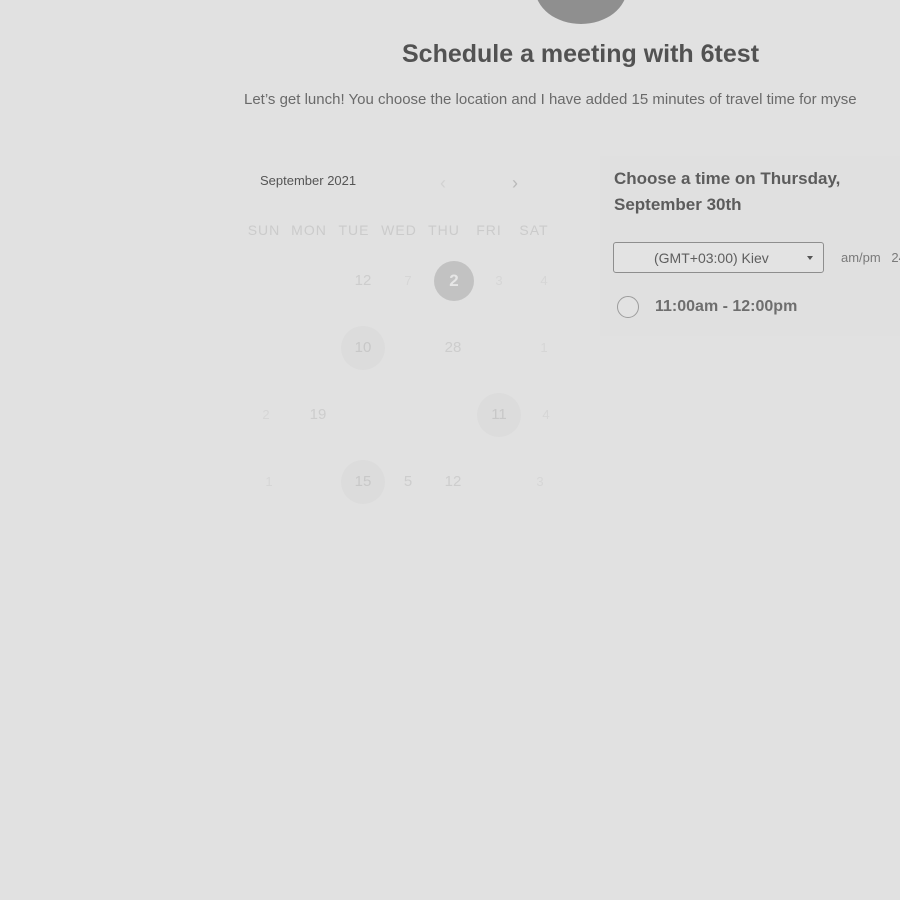  I want to click on weekday-wed: WED, so click(399, 230).